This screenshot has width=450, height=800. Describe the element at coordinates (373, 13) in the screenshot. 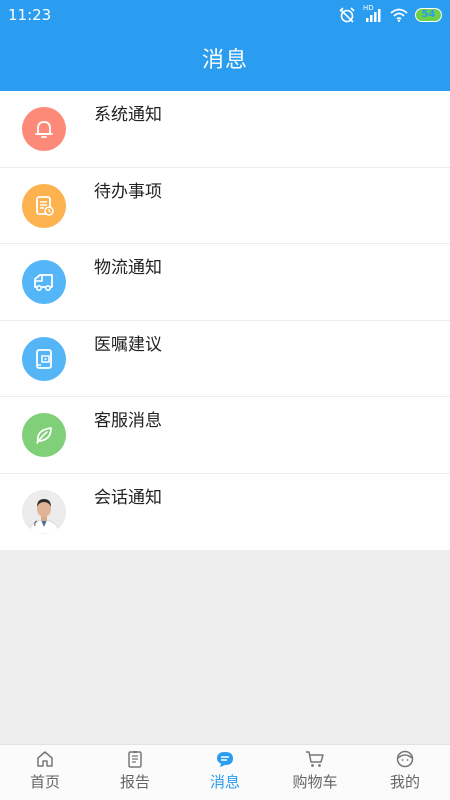

I see `signal-icon: HD` at that location.